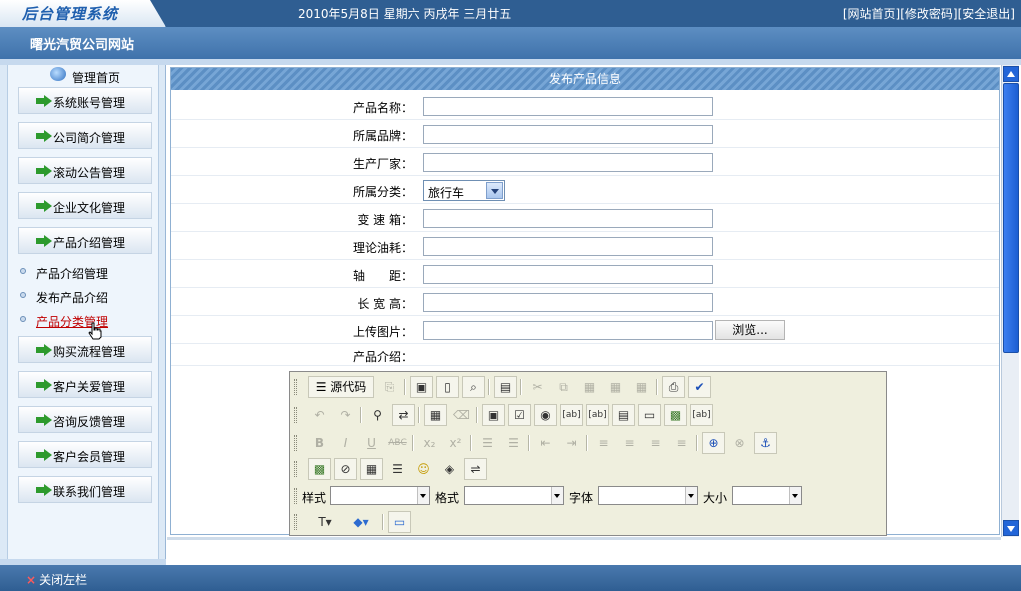 The height and width of the screenshot is (591, 1021). Describe the element at coordinates (597, 415) in the screenshot. I see `textarea-button: [ab]` at that location.